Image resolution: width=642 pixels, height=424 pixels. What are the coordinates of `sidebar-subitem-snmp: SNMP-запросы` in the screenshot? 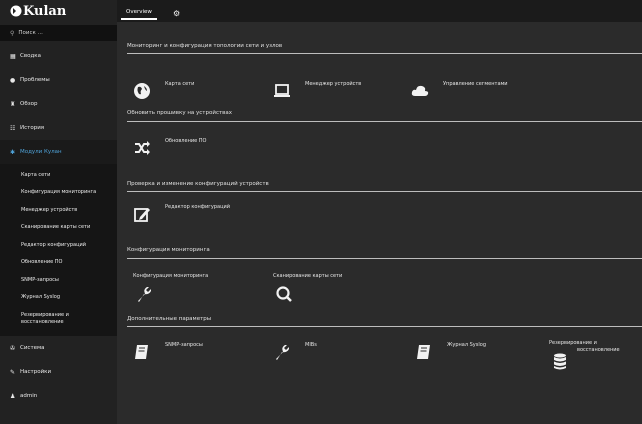 It's located at (58, 280).